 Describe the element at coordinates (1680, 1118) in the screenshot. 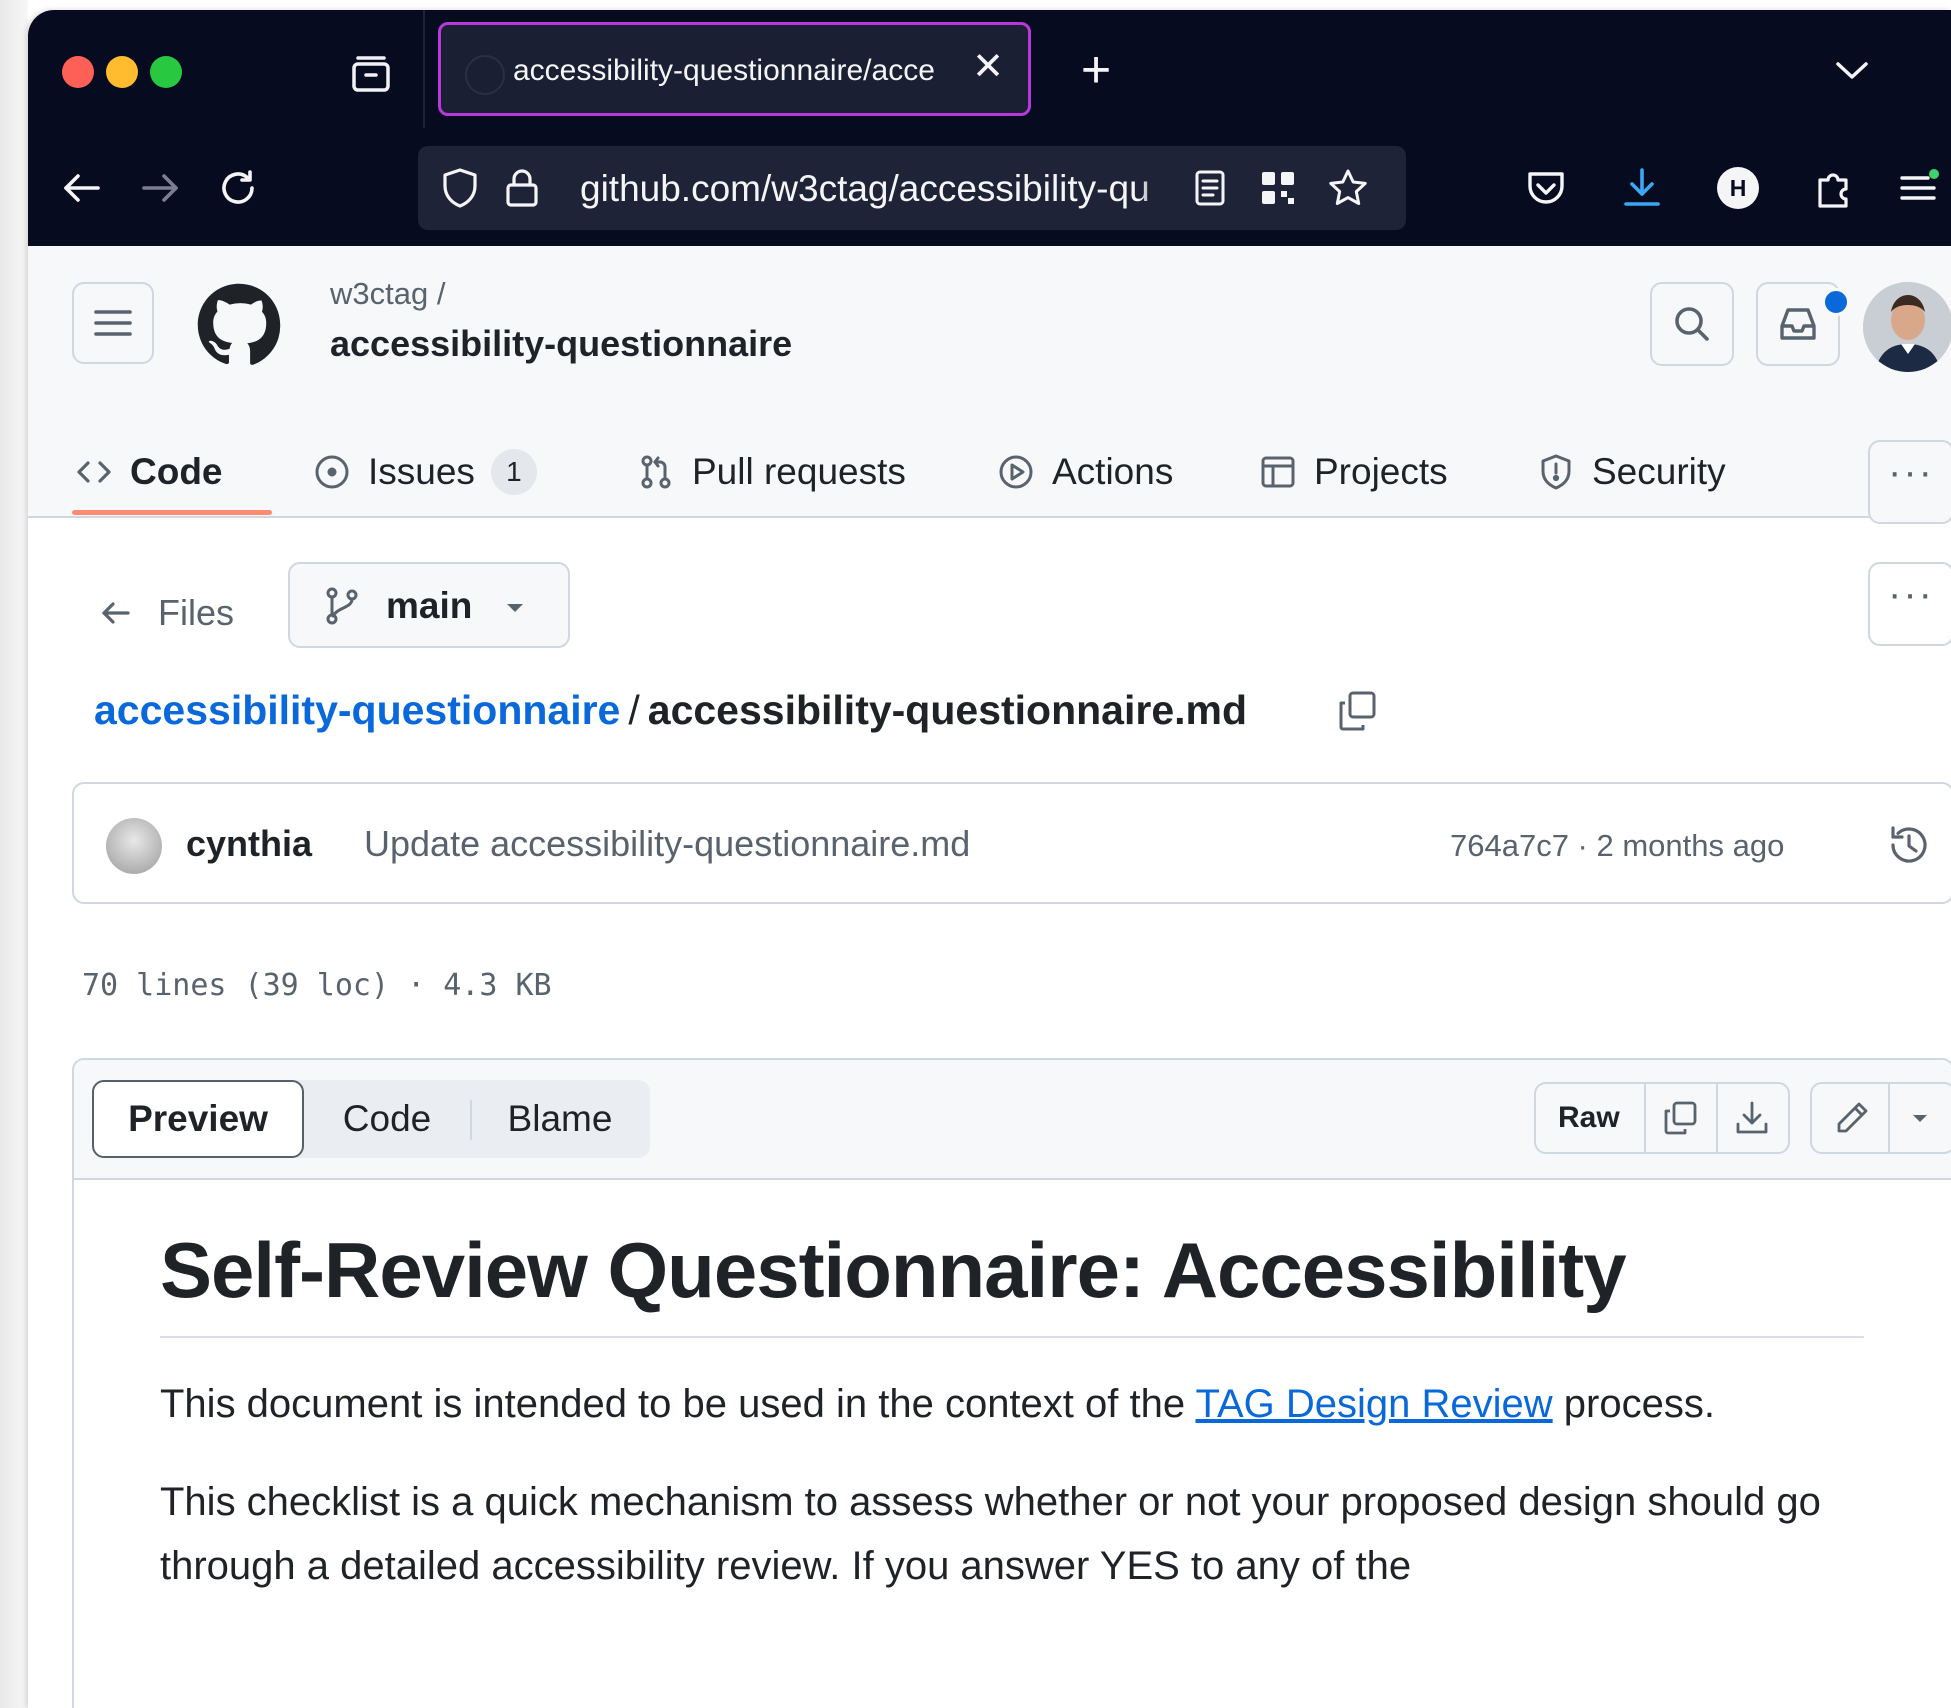

I see `copy-raw-icon` at that location.